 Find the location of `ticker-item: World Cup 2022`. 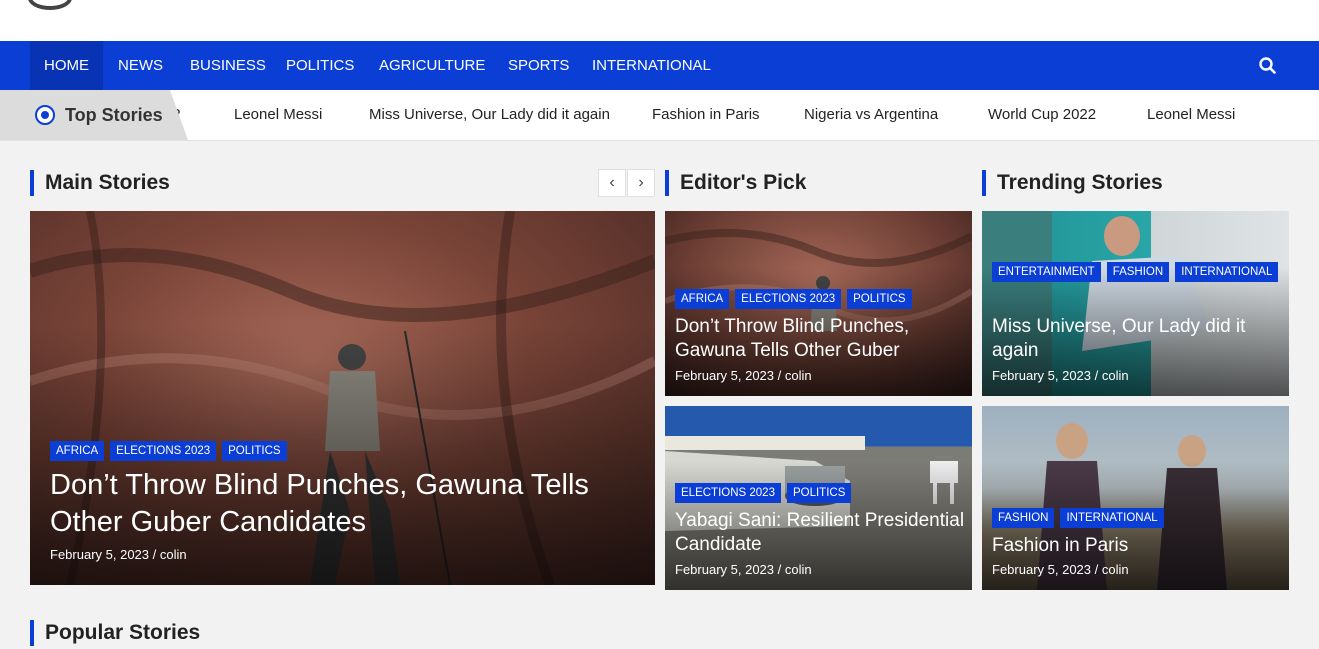

ticker-item: World Cup 2022 is located at coordinates (1042, 115).